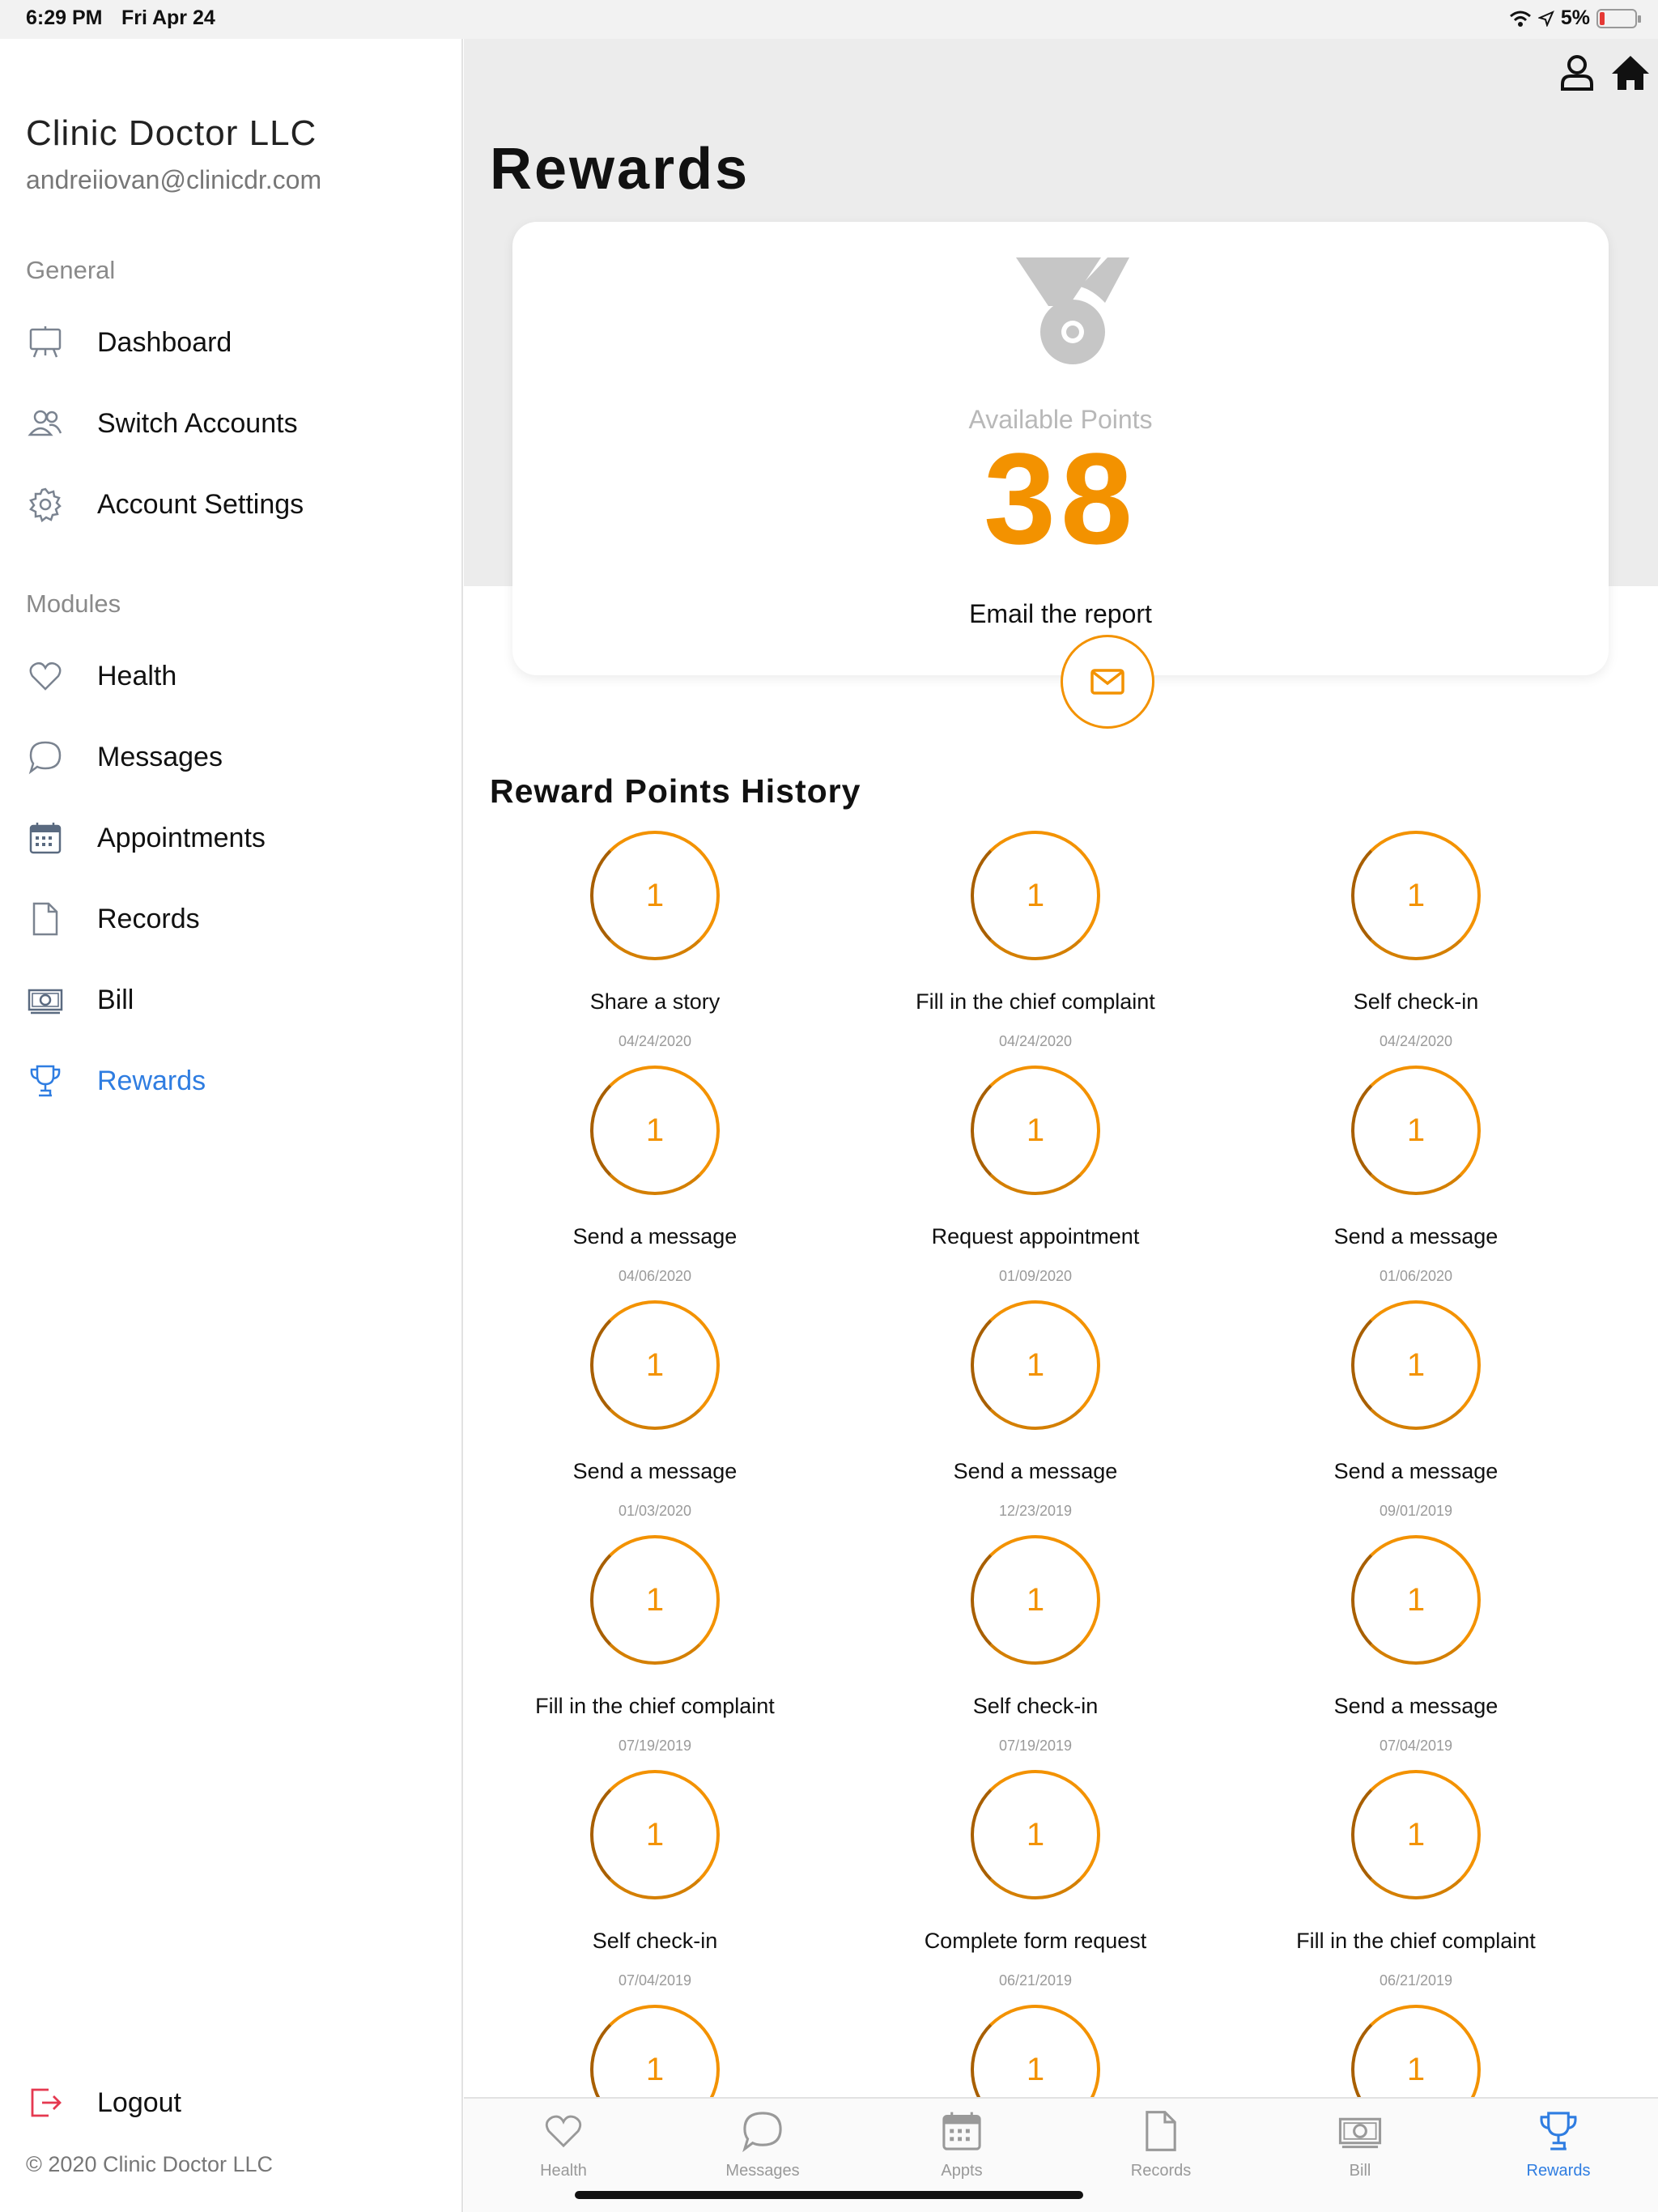 This screenshot has width=1658, height=2212. Describe the element at coordinates (563, 2131) in the screenshot. I see `heart-icon` at that location.